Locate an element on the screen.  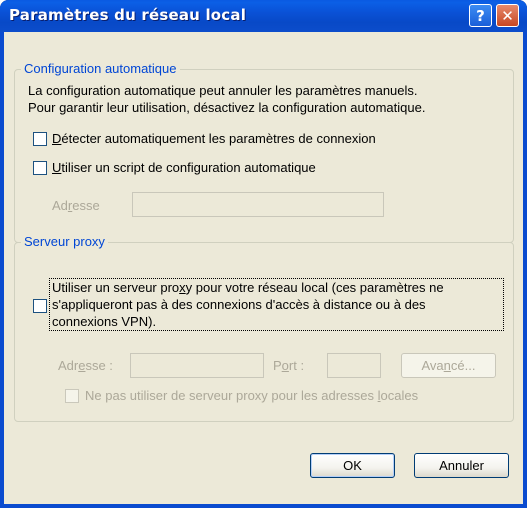
proxy-port-input is located at coordinates (354, 365).